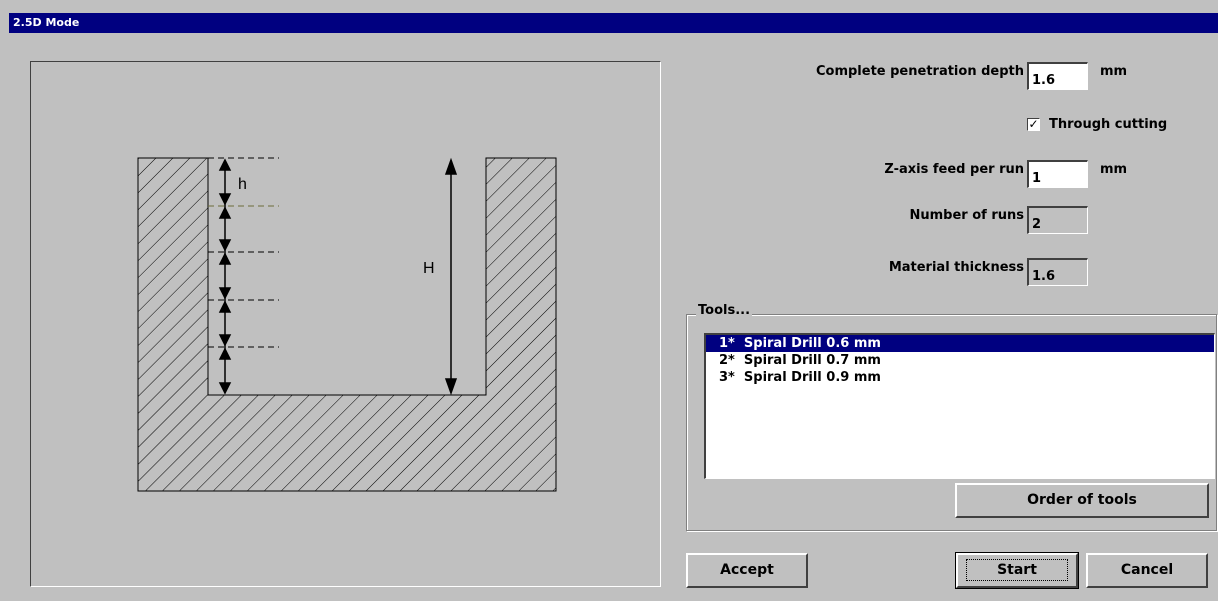 This screenshot has width=1218, height=601. Describe the element at coordinates (451, 276) in the screenshot. I see `total-depth-arrow` at that location.